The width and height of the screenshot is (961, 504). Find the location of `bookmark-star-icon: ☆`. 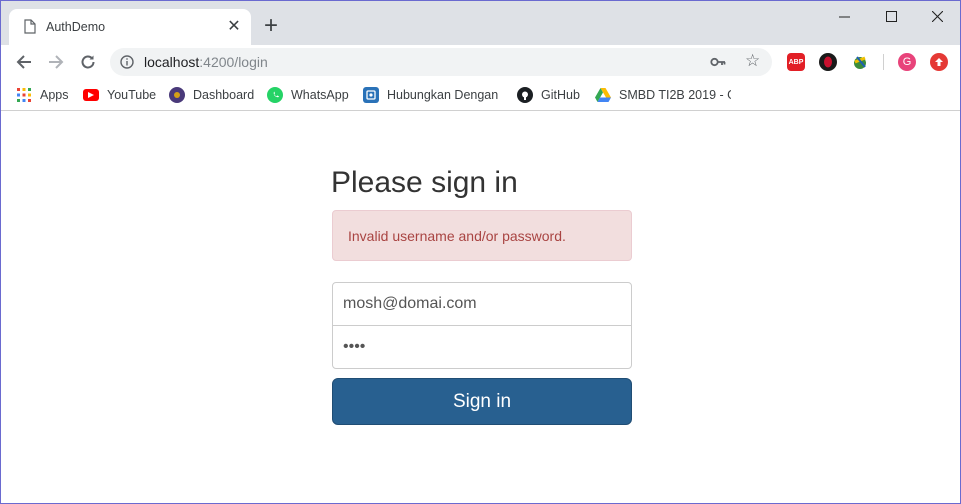

bookmark-star-icon: ☆ is located at coordinates (752, 61).